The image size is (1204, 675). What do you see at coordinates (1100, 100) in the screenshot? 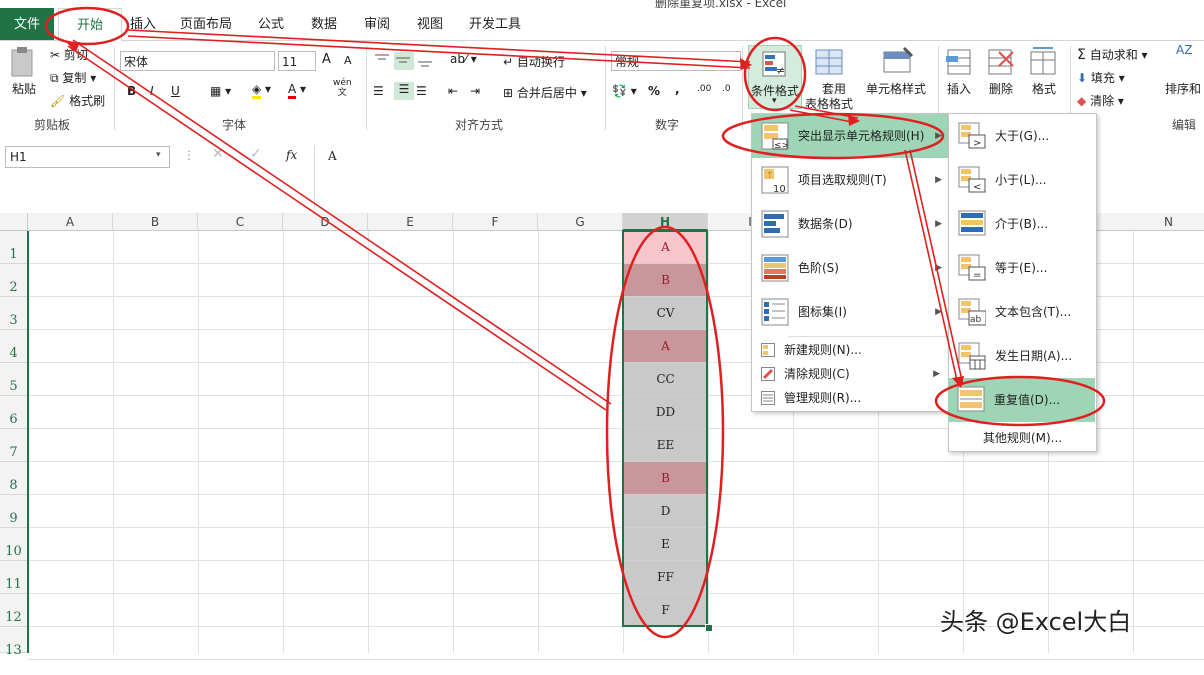
I see `clear-button: ◆ 清除 ▾` at bounding box center [1100, 100].